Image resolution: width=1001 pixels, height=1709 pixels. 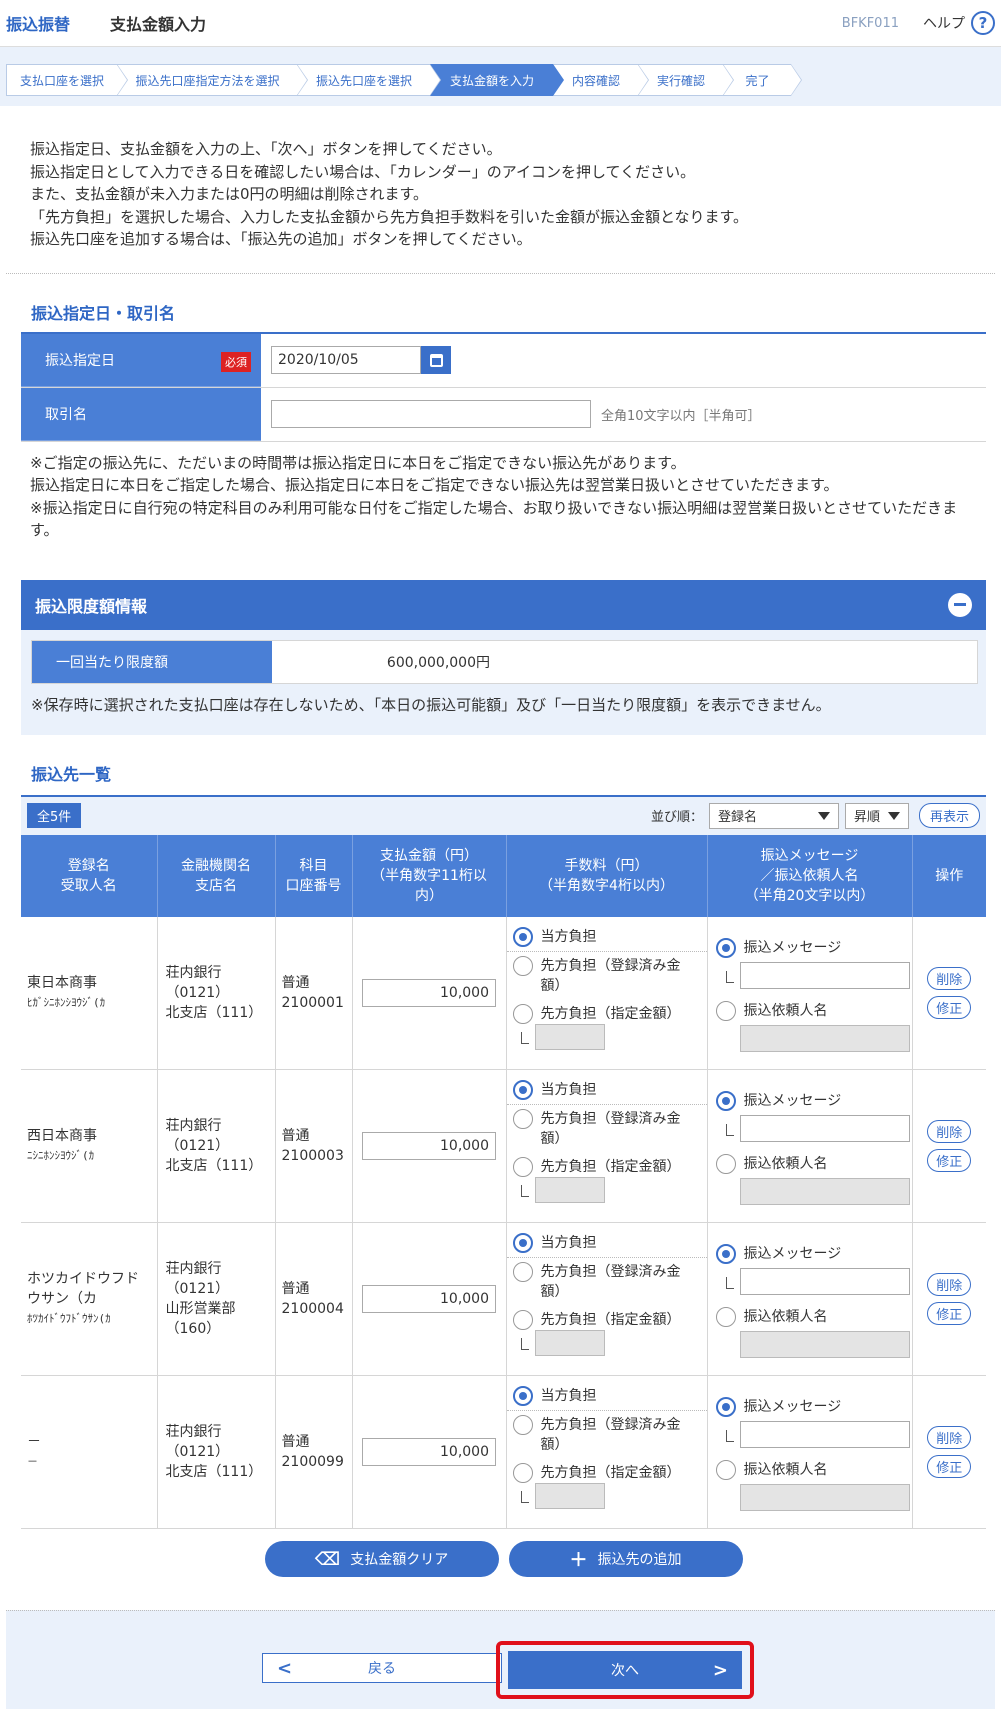 What do you see at coordinates (810, 875) in the screenshot?
I see `col-header-message: 振込メッセージ ／振込依頼人名 （半角20文字以内）` at bounding box center [810, 875].